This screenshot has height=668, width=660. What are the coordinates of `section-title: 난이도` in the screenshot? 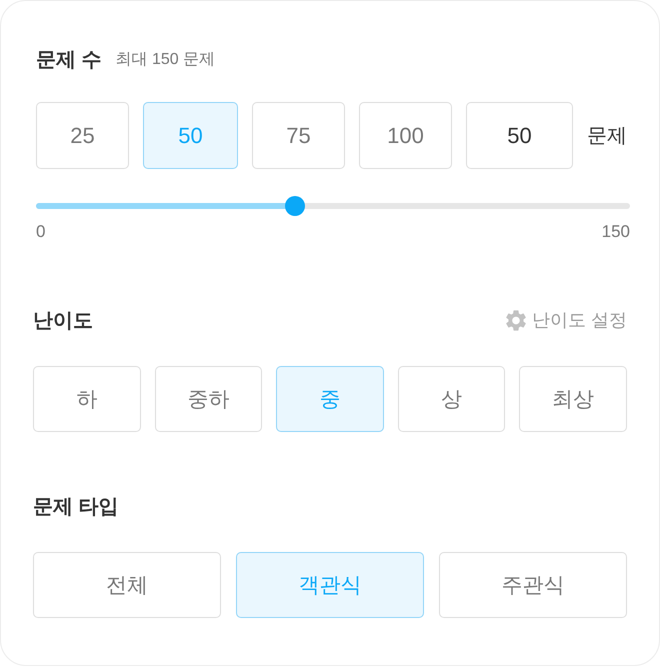 It's located at (63, 321).